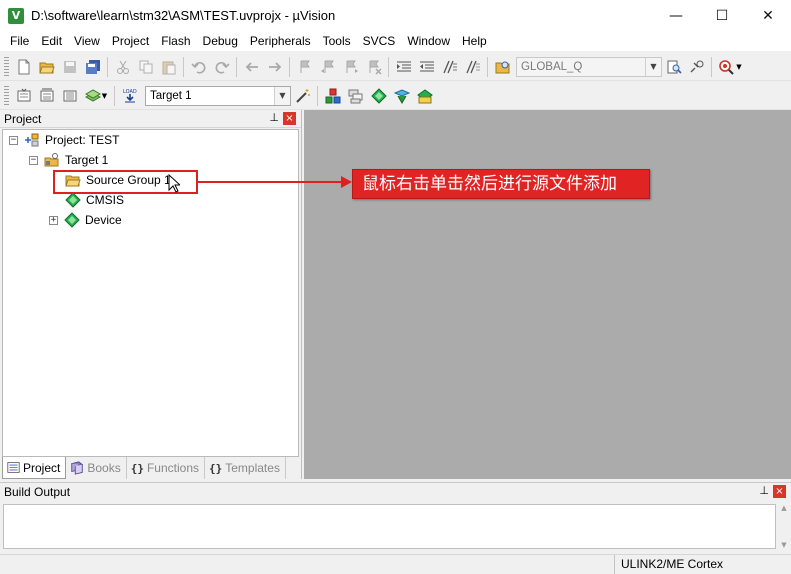 This screenshot has width=791, height=574. Describe the element at coordinates (304, 67) in the screenshot. I see `bookmark-button` at that location.